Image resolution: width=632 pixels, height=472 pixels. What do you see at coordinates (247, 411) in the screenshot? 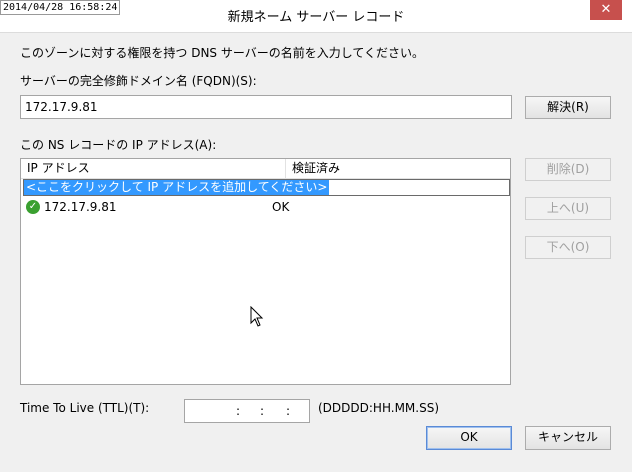
I see `ttl-input: :` at bounding box center [247, 411].